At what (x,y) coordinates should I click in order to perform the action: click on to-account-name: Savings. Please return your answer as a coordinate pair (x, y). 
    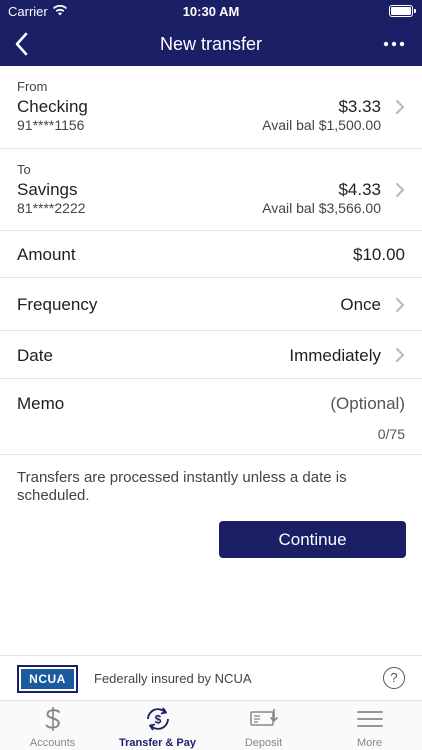
    Looking at the image, I should click on (47, 189).